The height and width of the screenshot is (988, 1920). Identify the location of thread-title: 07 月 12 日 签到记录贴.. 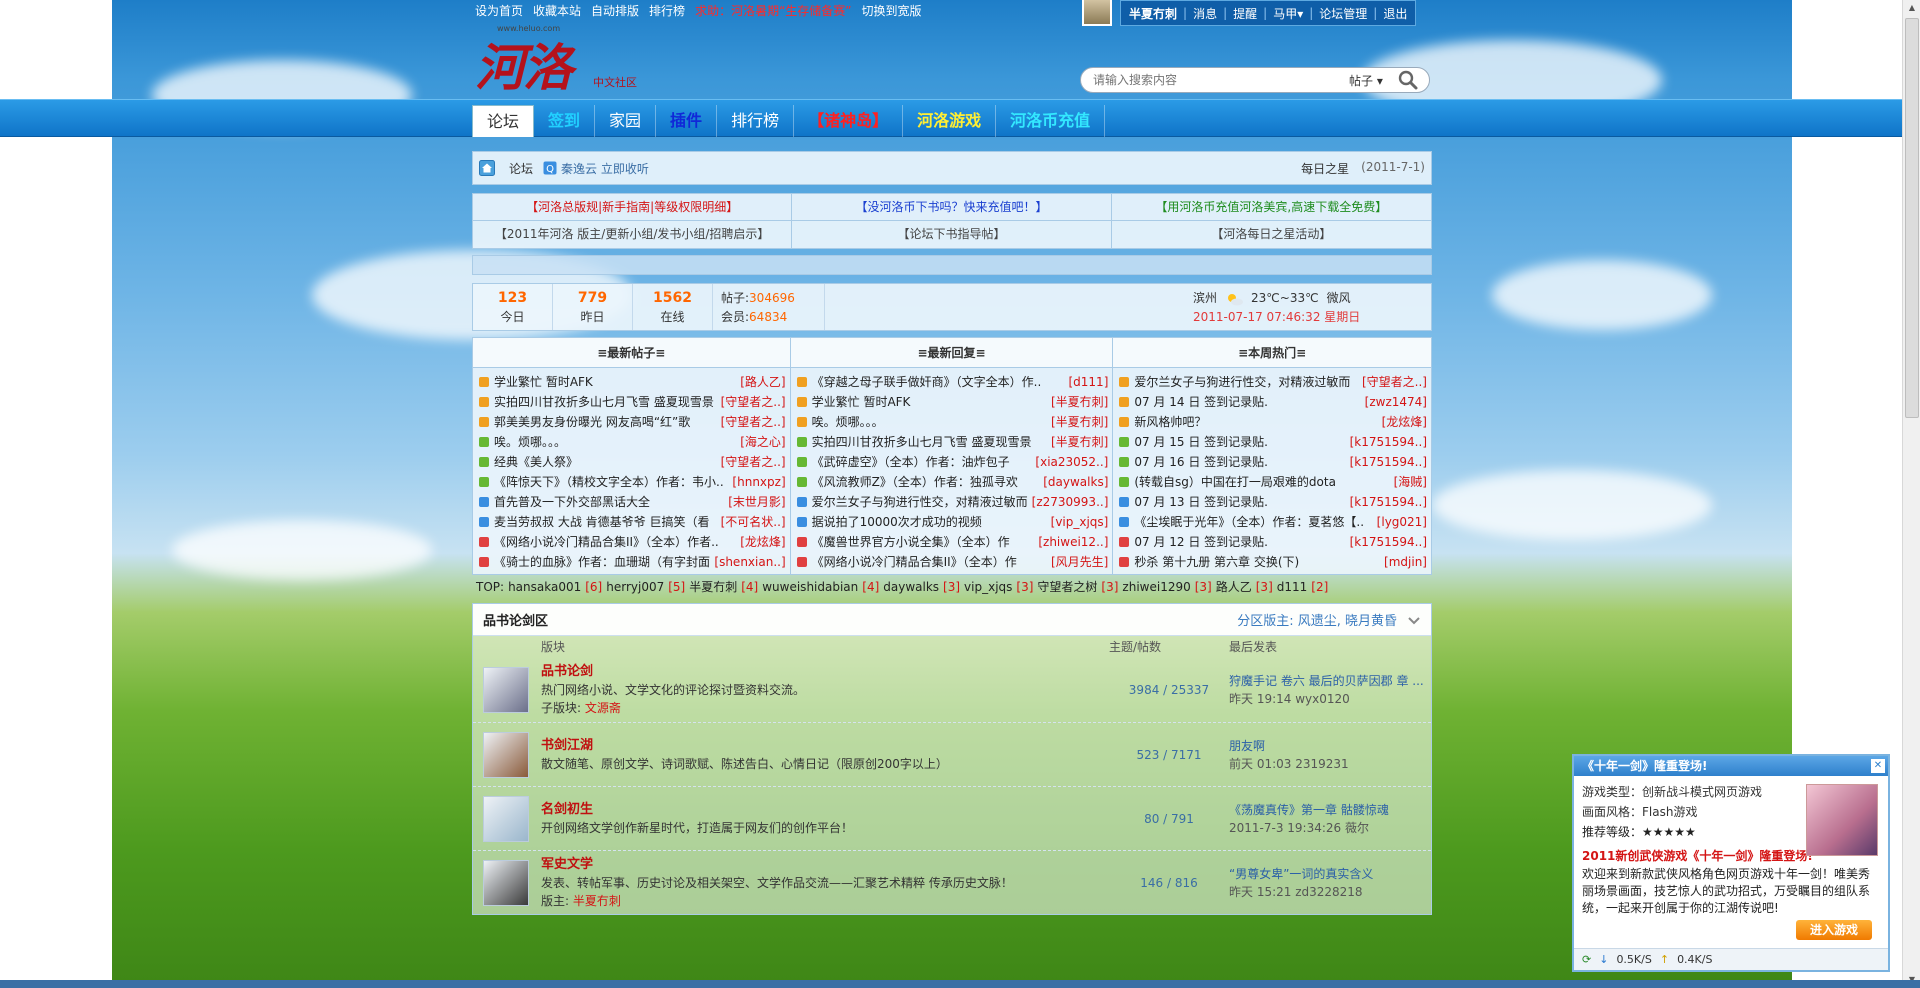
(1239, 542).